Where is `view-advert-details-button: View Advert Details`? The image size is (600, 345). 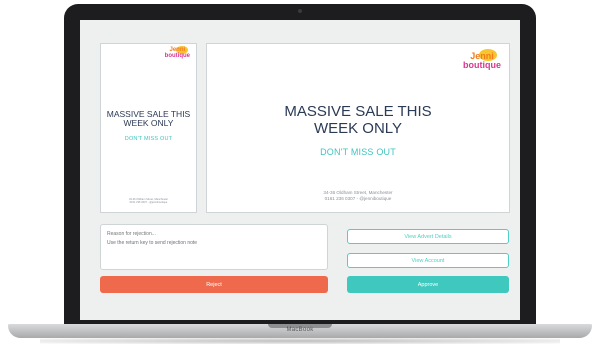
view-advert-details-button: View Advert Details is located at coordinates (428, 236).